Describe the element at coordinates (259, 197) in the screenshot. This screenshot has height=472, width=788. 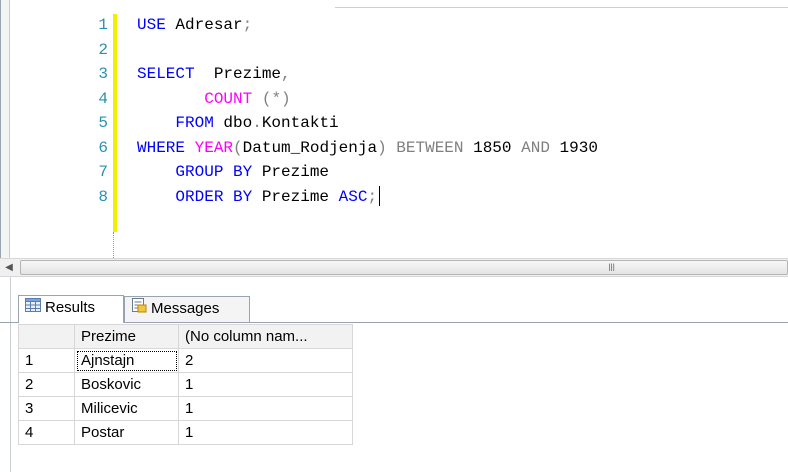
I see `code-text: ORDER BY Prezime ASC;` at that location.